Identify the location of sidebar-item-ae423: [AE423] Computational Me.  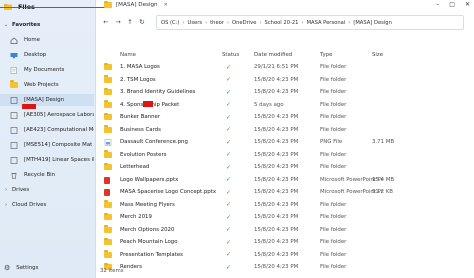
(47, 130).